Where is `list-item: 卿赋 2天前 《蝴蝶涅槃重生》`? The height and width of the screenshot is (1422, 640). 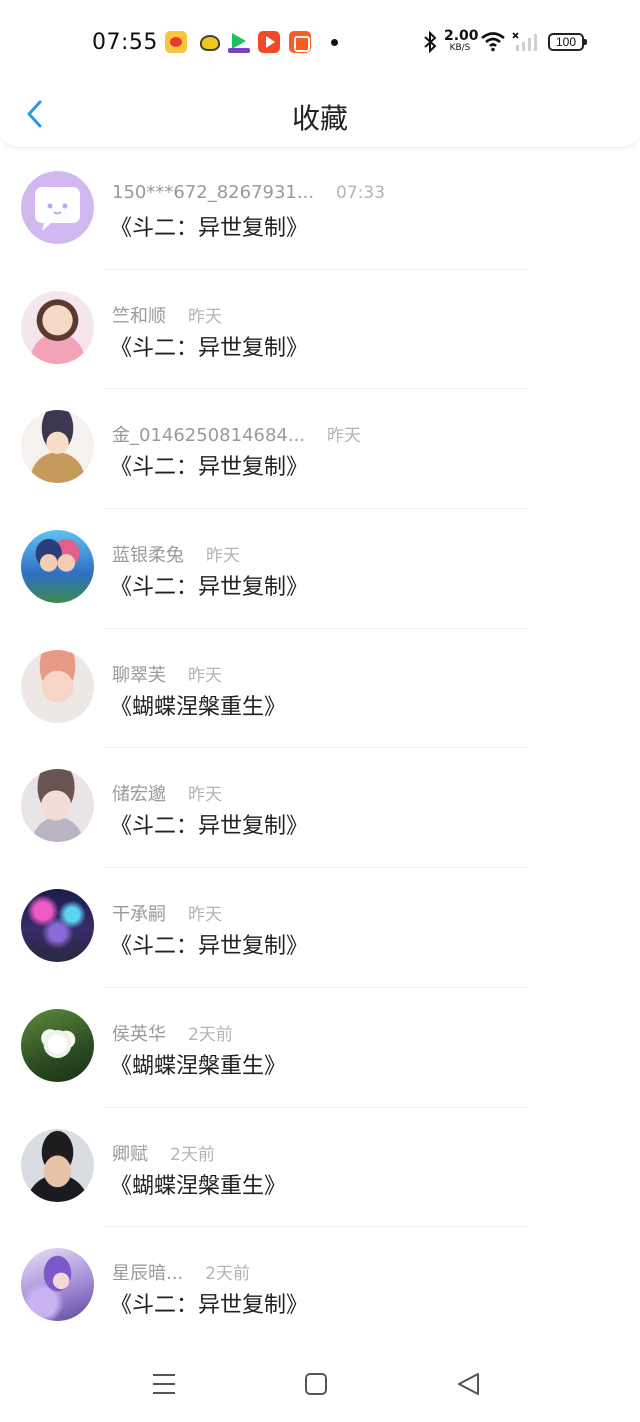
list-item: 卿赋 2天前 《蝴蝶涅槃重生》 is located at coordinates (320, 1168).